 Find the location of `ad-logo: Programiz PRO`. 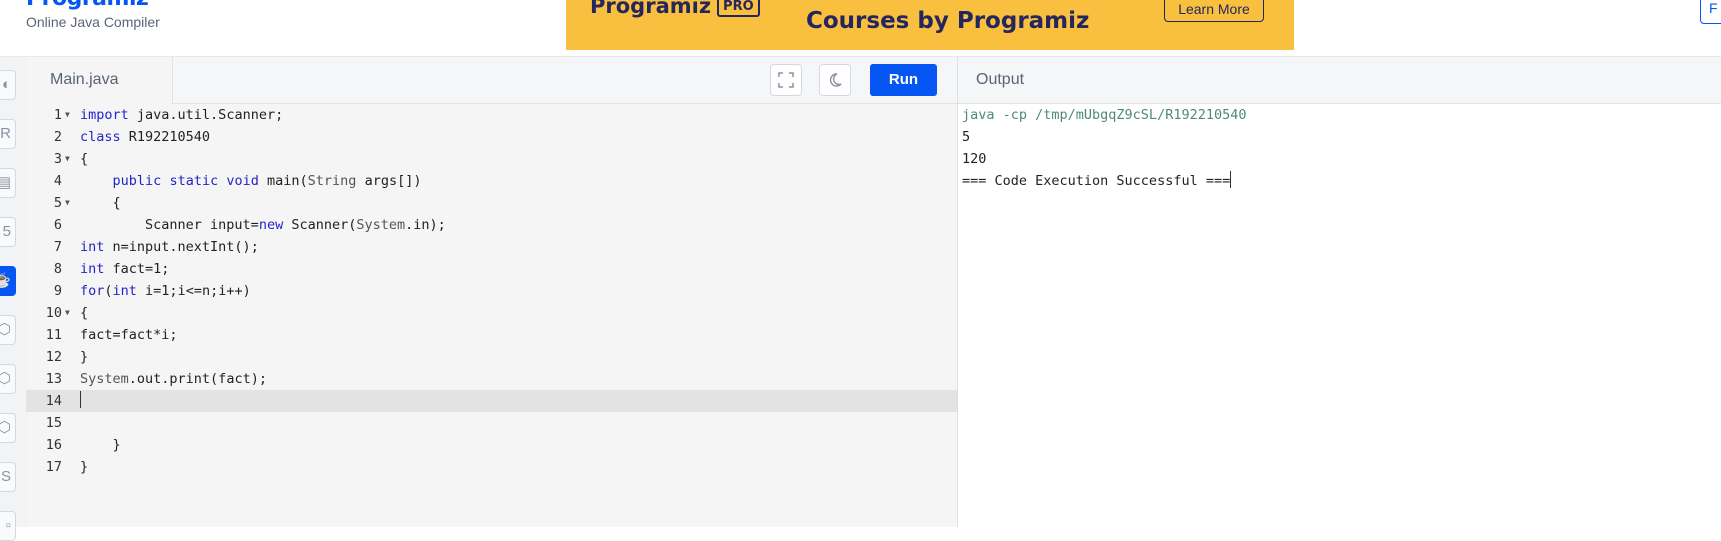

ad-logo: Programiz PRO is located at coordinates (675, 9).